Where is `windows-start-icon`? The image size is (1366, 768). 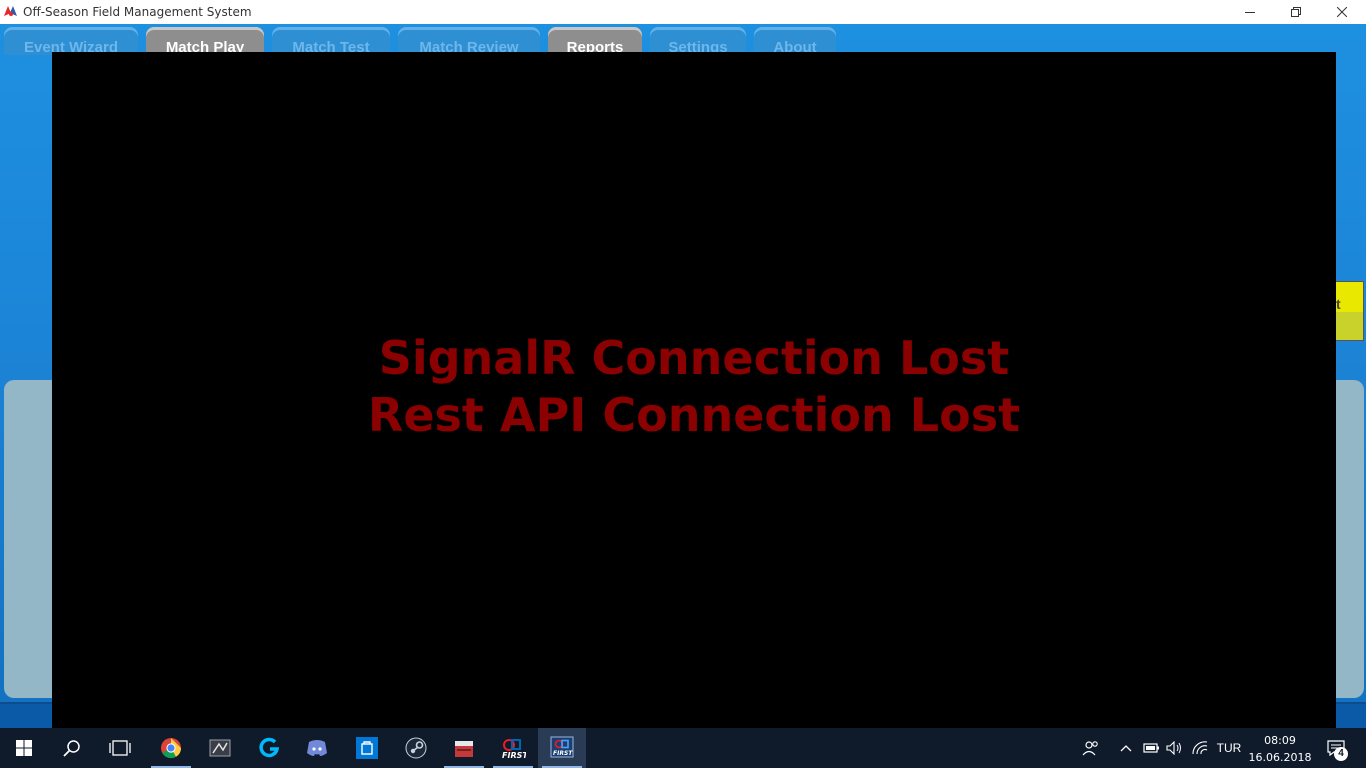 windows-start-icon is located at coordinates (24, 748).